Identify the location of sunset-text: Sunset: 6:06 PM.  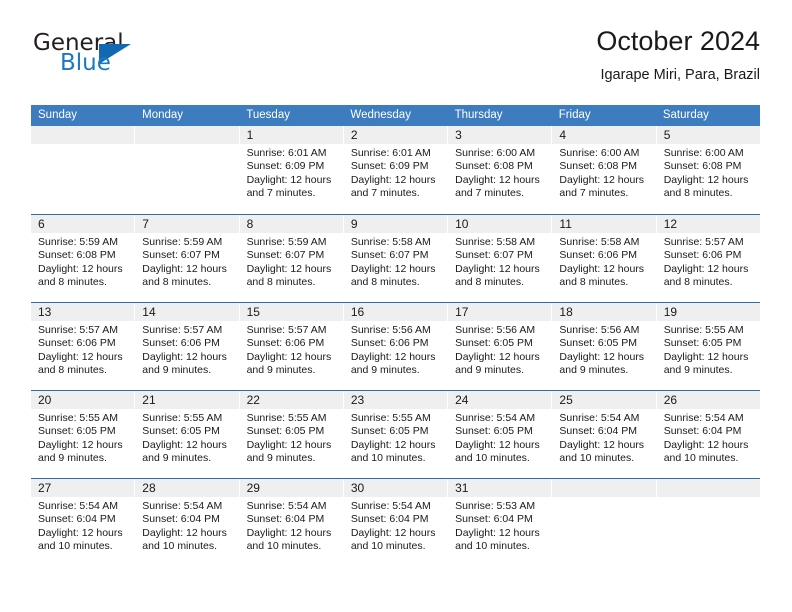
(77, 343).